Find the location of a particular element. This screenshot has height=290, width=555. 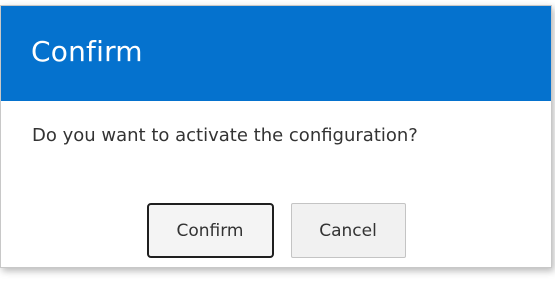

confirm-button: Confirm is located at coordinates (210, 230).